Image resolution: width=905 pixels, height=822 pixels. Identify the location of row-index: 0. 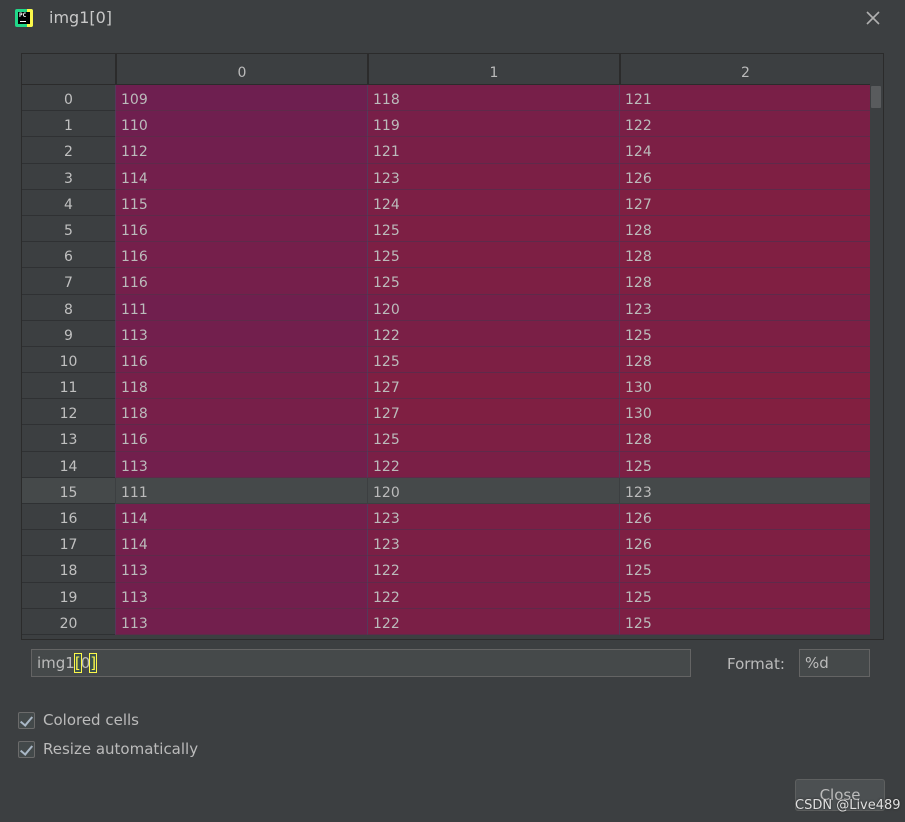
(68, 98).